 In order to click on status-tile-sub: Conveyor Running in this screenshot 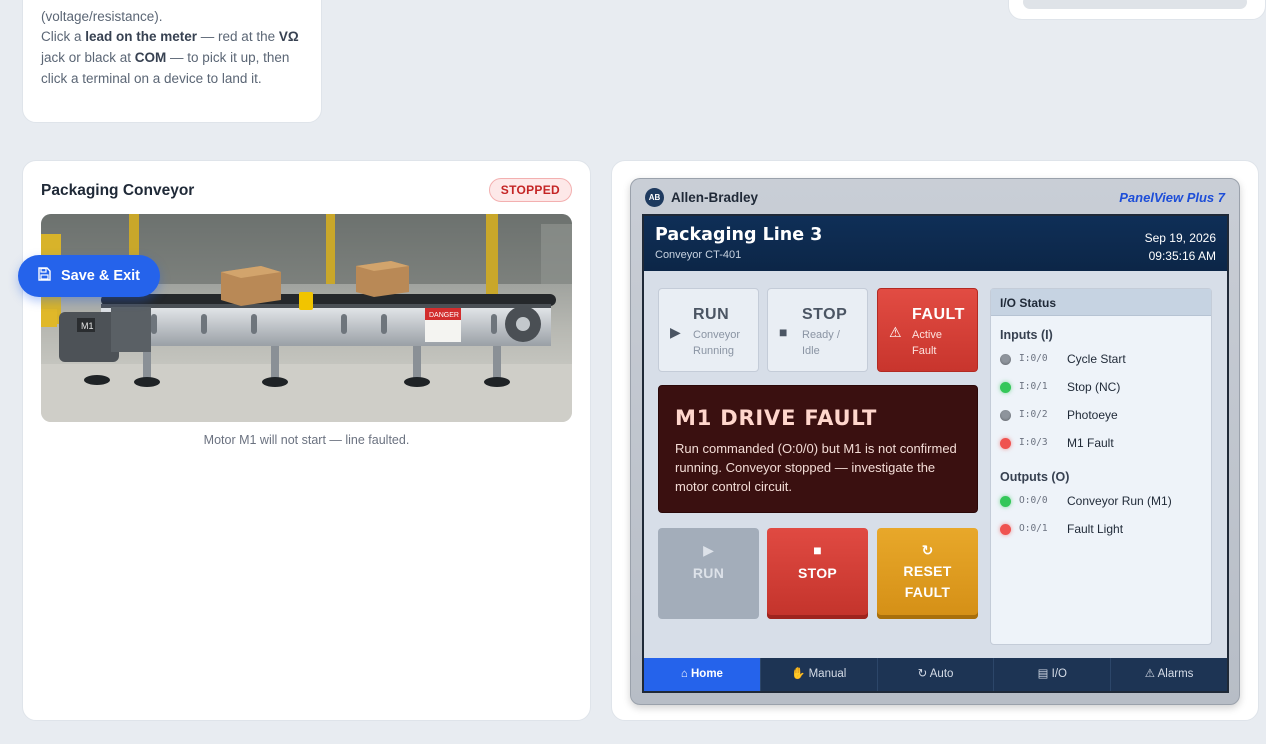, I will do `click(717, 343)`.